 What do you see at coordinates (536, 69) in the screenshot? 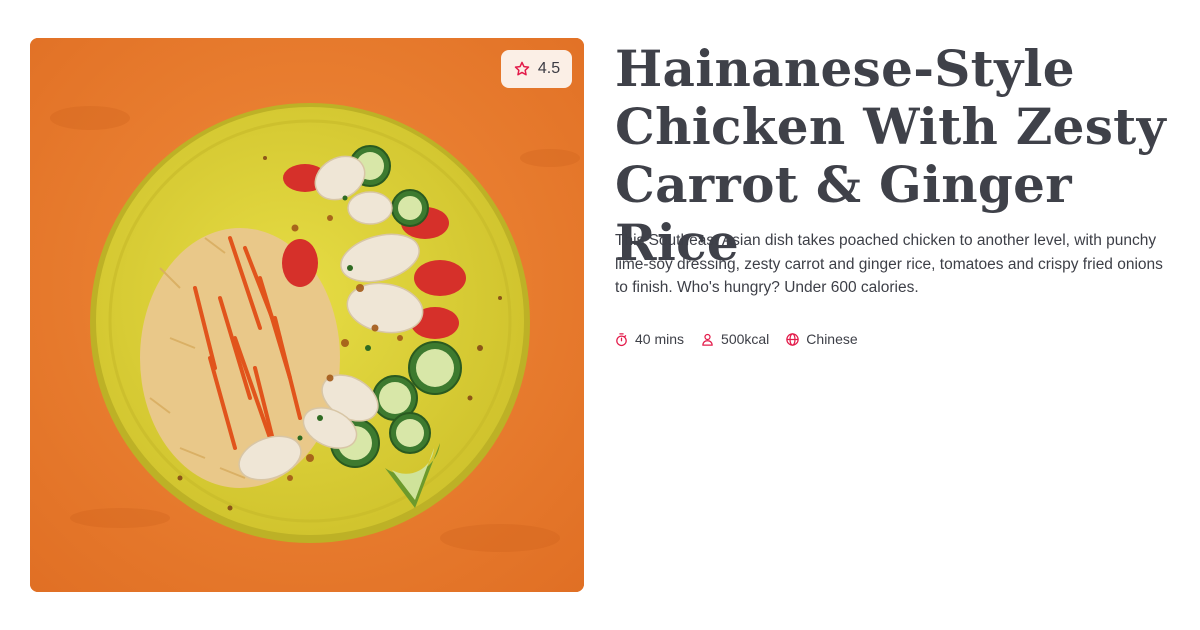
I see `rating-badge: 4.5` at bounding box center [536, 69].